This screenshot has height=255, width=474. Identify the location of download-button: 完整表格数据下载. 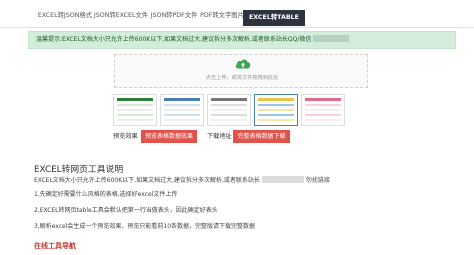
(261, 136).